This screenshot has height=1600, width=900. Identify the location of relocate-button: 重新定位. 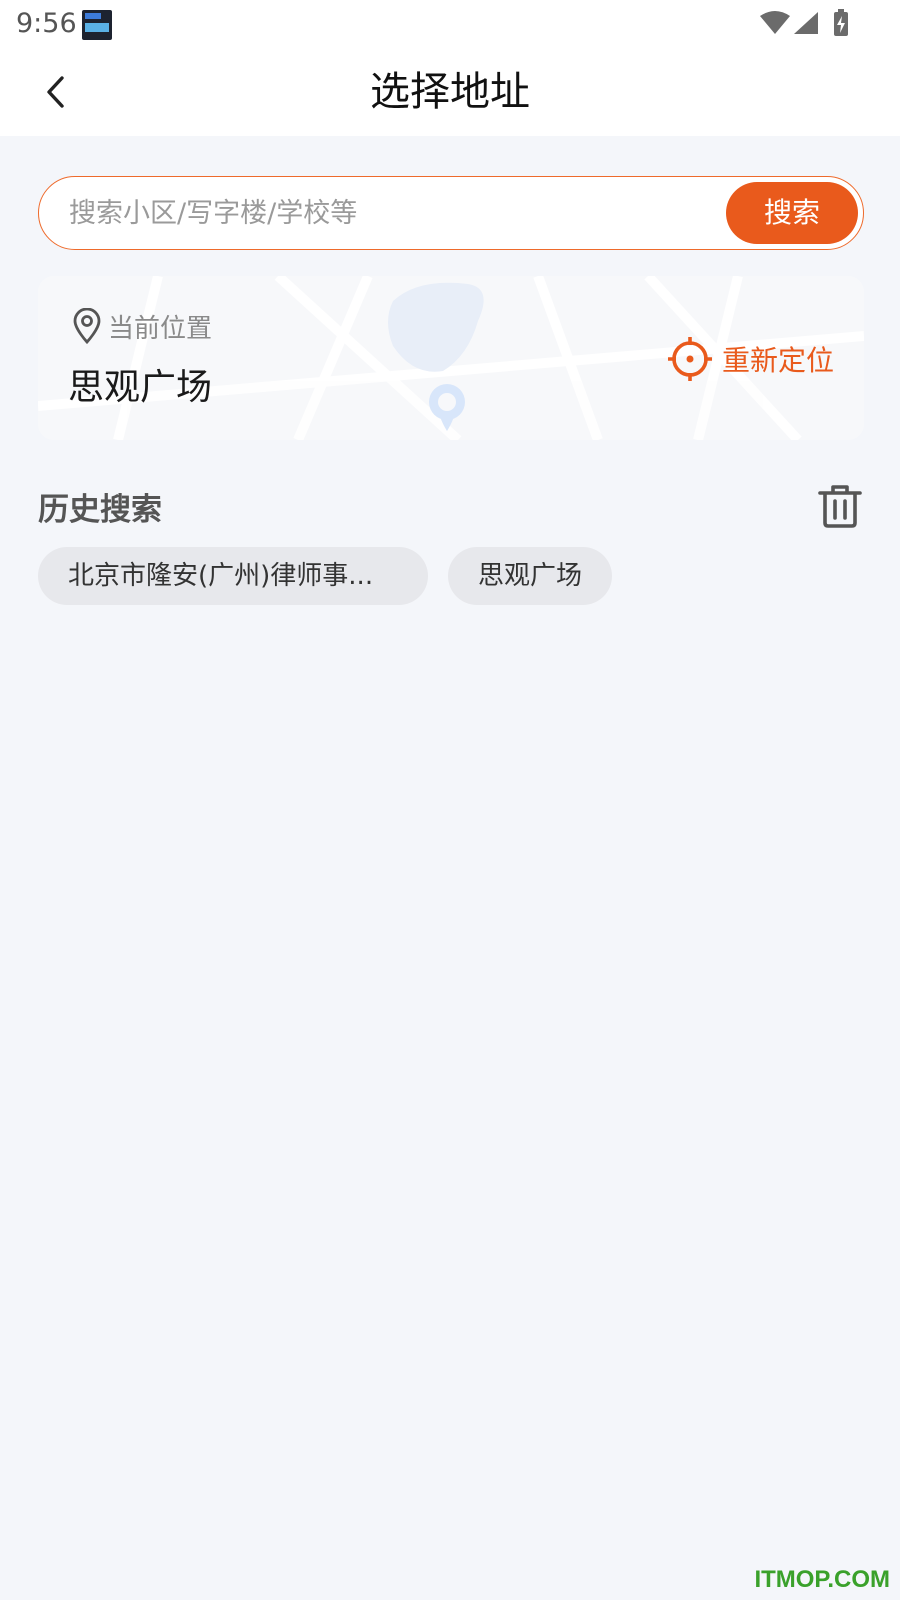
(750, 359).